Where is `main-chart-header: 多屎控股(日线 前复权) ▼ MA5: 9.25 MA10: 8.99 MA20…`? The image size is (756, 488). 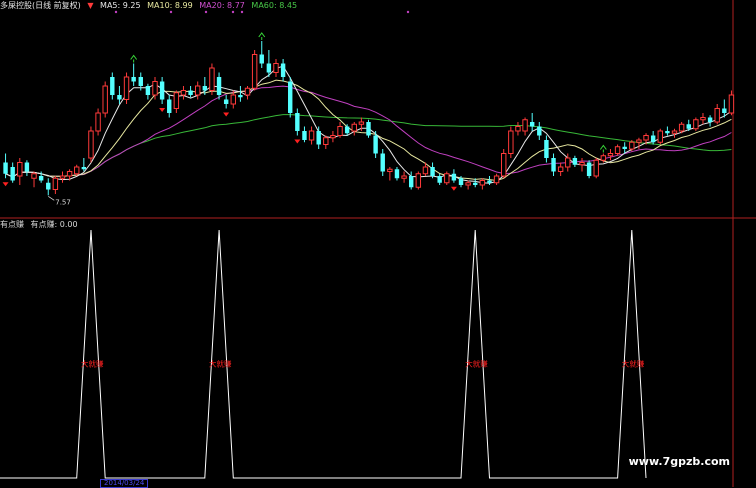 main-chart-header: 多屎控股(日线 前复权) ▼ MA5: 9.25 MA10: 8.99 MA20… is located at coordinates (150, 6).